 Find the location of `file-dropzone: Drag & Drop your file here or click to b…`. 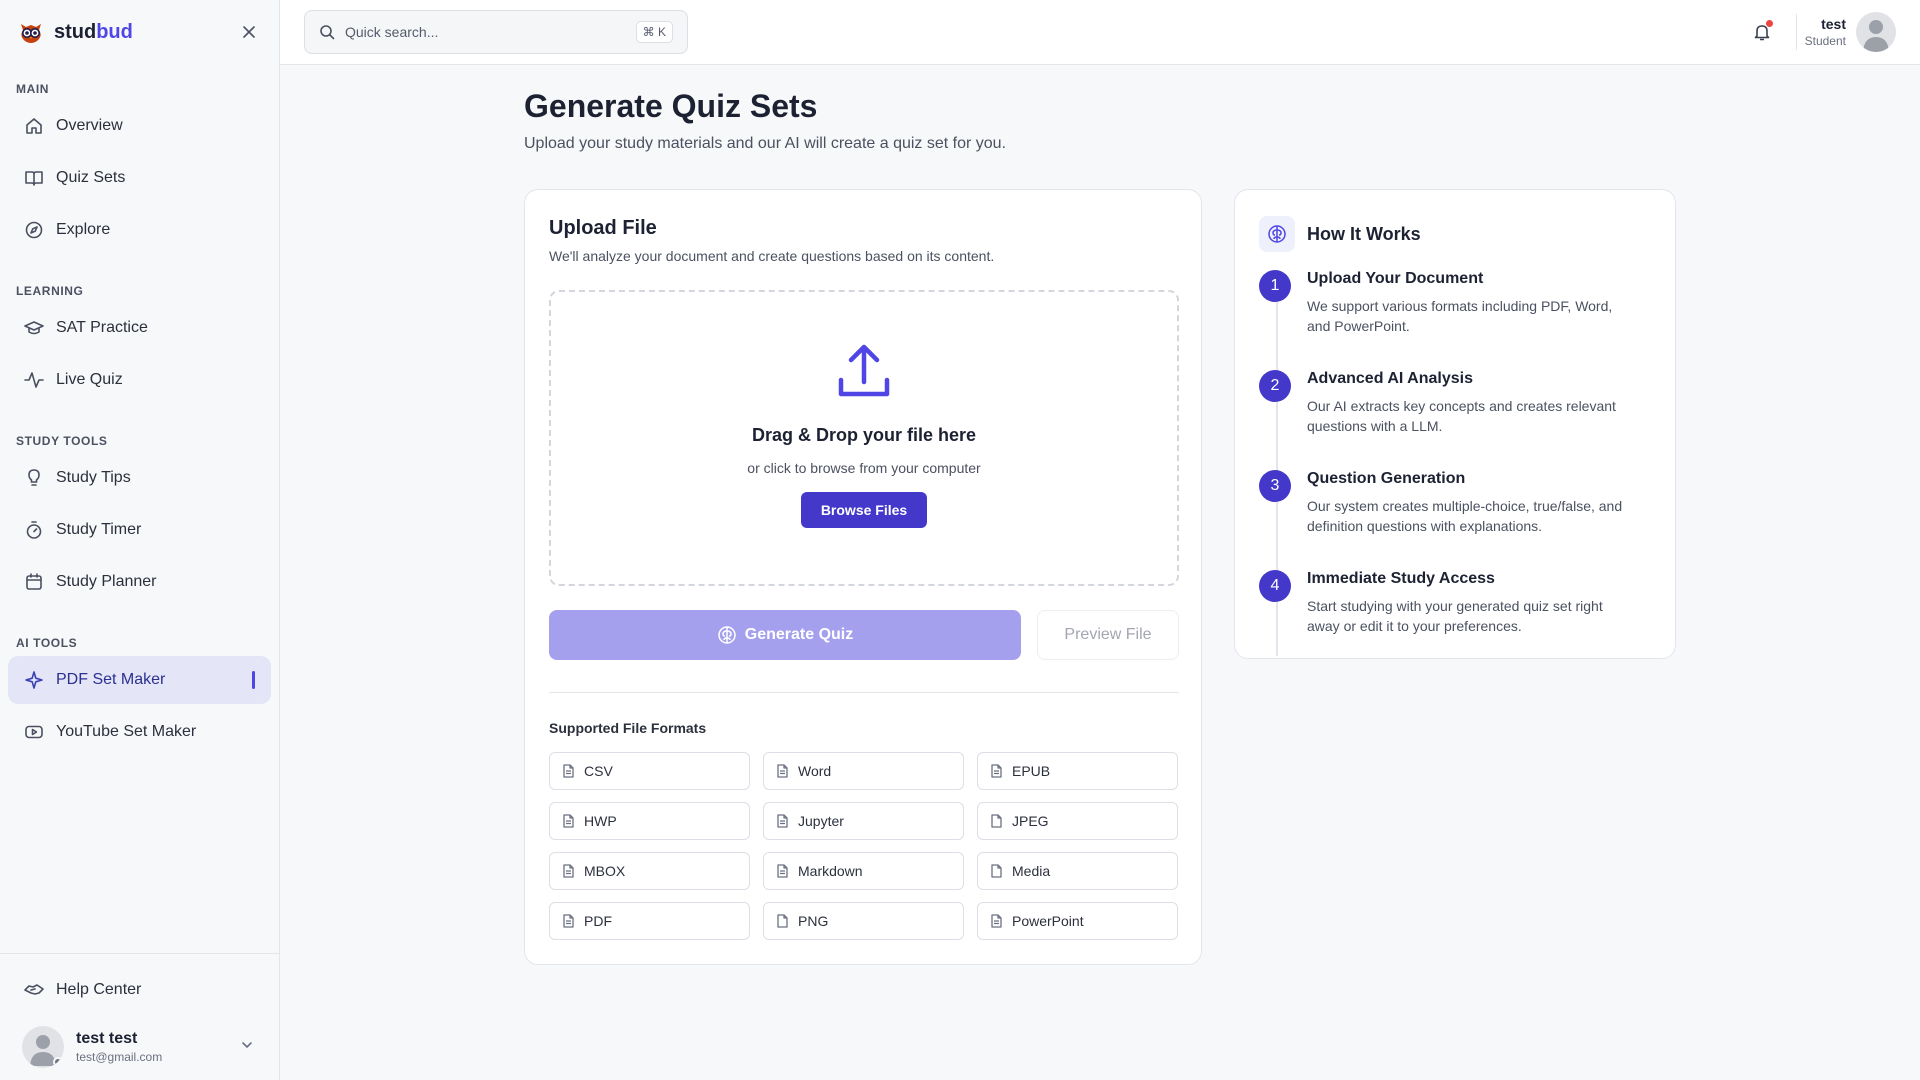

file-dropzone: Drag & Drop your file here or click to b… is located at coordinates (864, 438).